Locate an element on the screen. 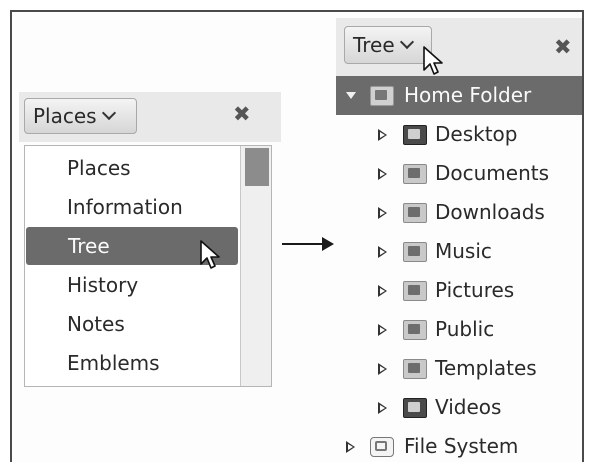 The height and width of the screenshot is (466, 595). drive-icon is located at coordinates (382, 447).